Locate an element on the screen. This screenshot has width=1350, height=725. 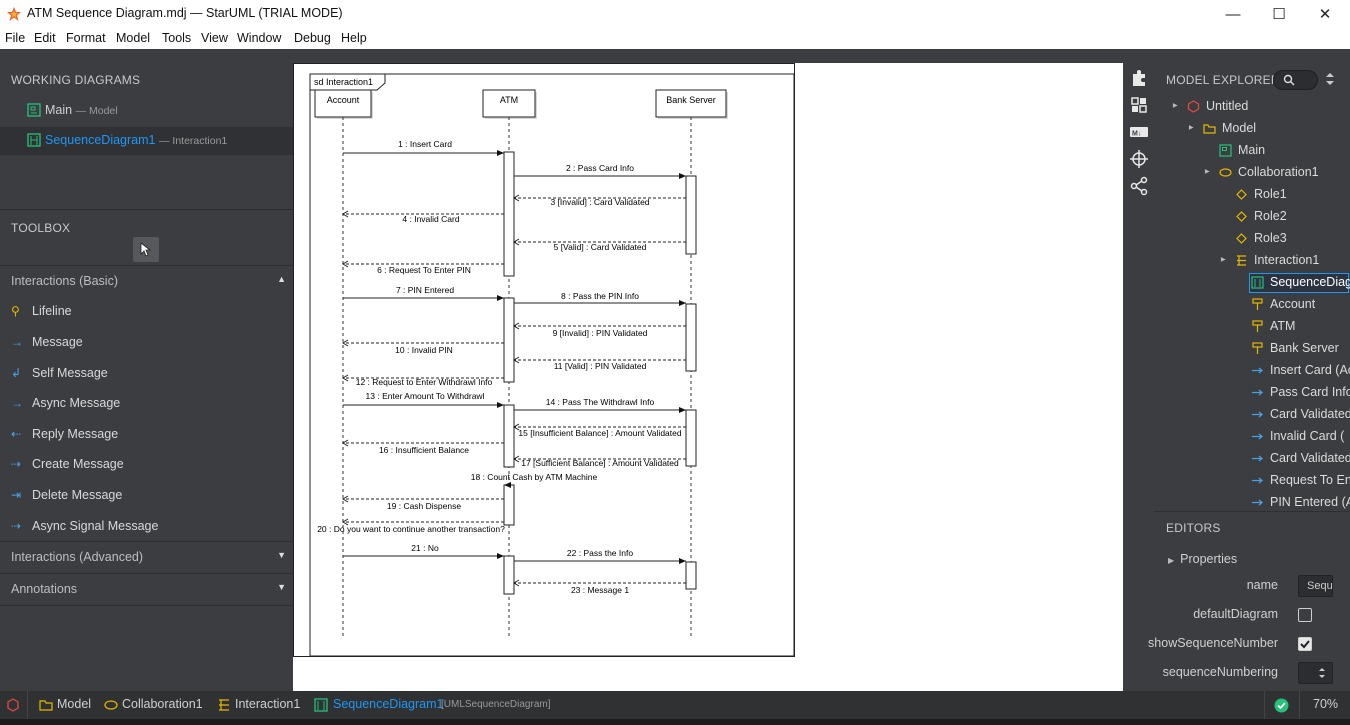
minimize-button: — is located at coordinates (1233, 14).